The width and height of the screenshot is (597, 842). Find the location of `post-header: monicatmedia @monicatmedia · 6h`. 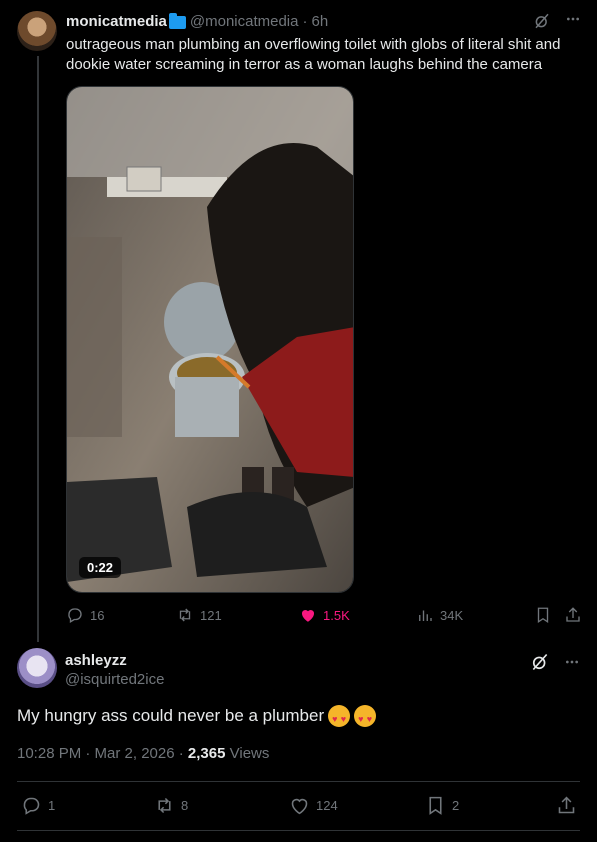

post-header: monicatmedia @monicatmedia · 6h is located at coordinates (323, 21).